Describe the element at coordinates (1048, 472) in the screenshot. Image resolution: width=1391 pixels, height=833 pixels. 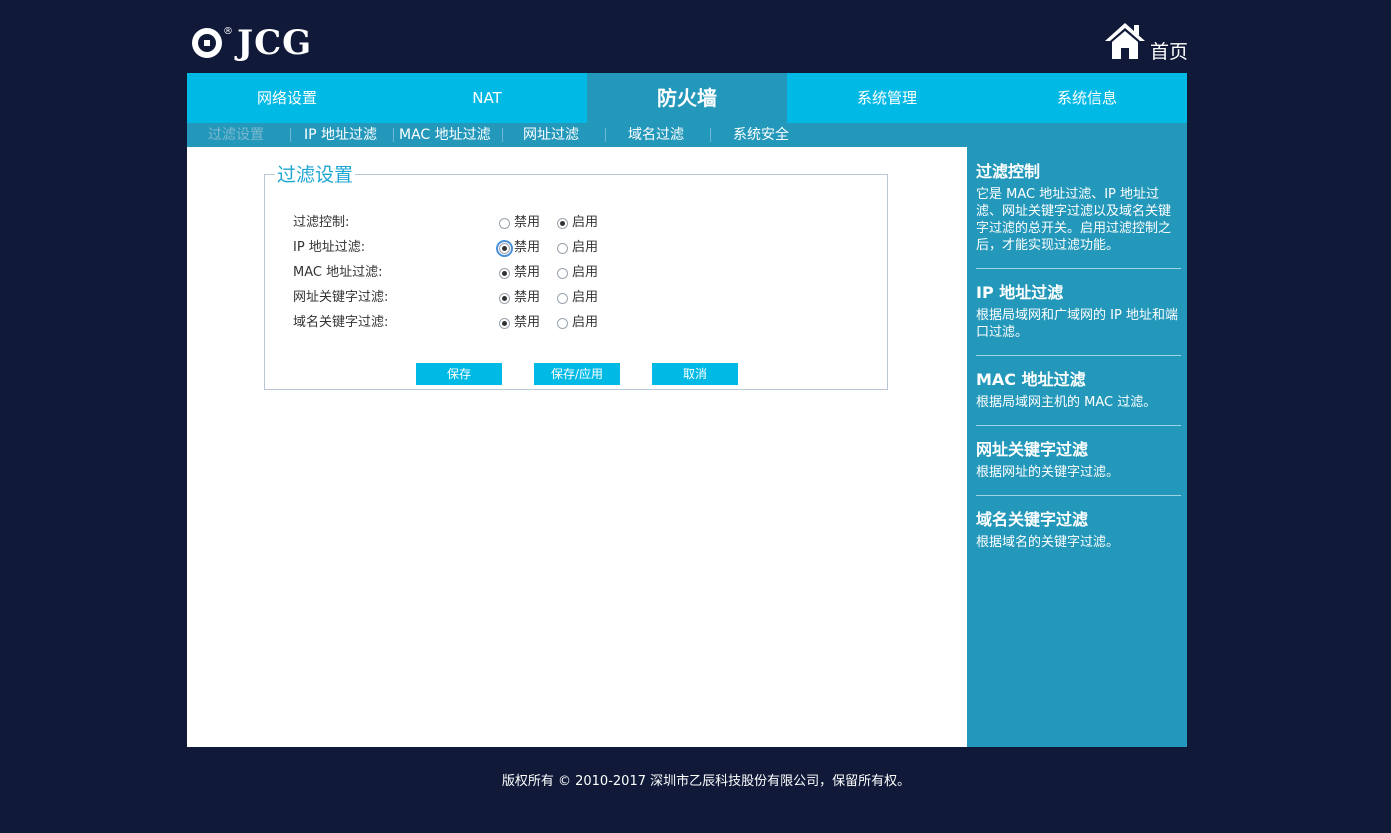
I see `help-text: 根据网址的关键字过滤。` at that location.